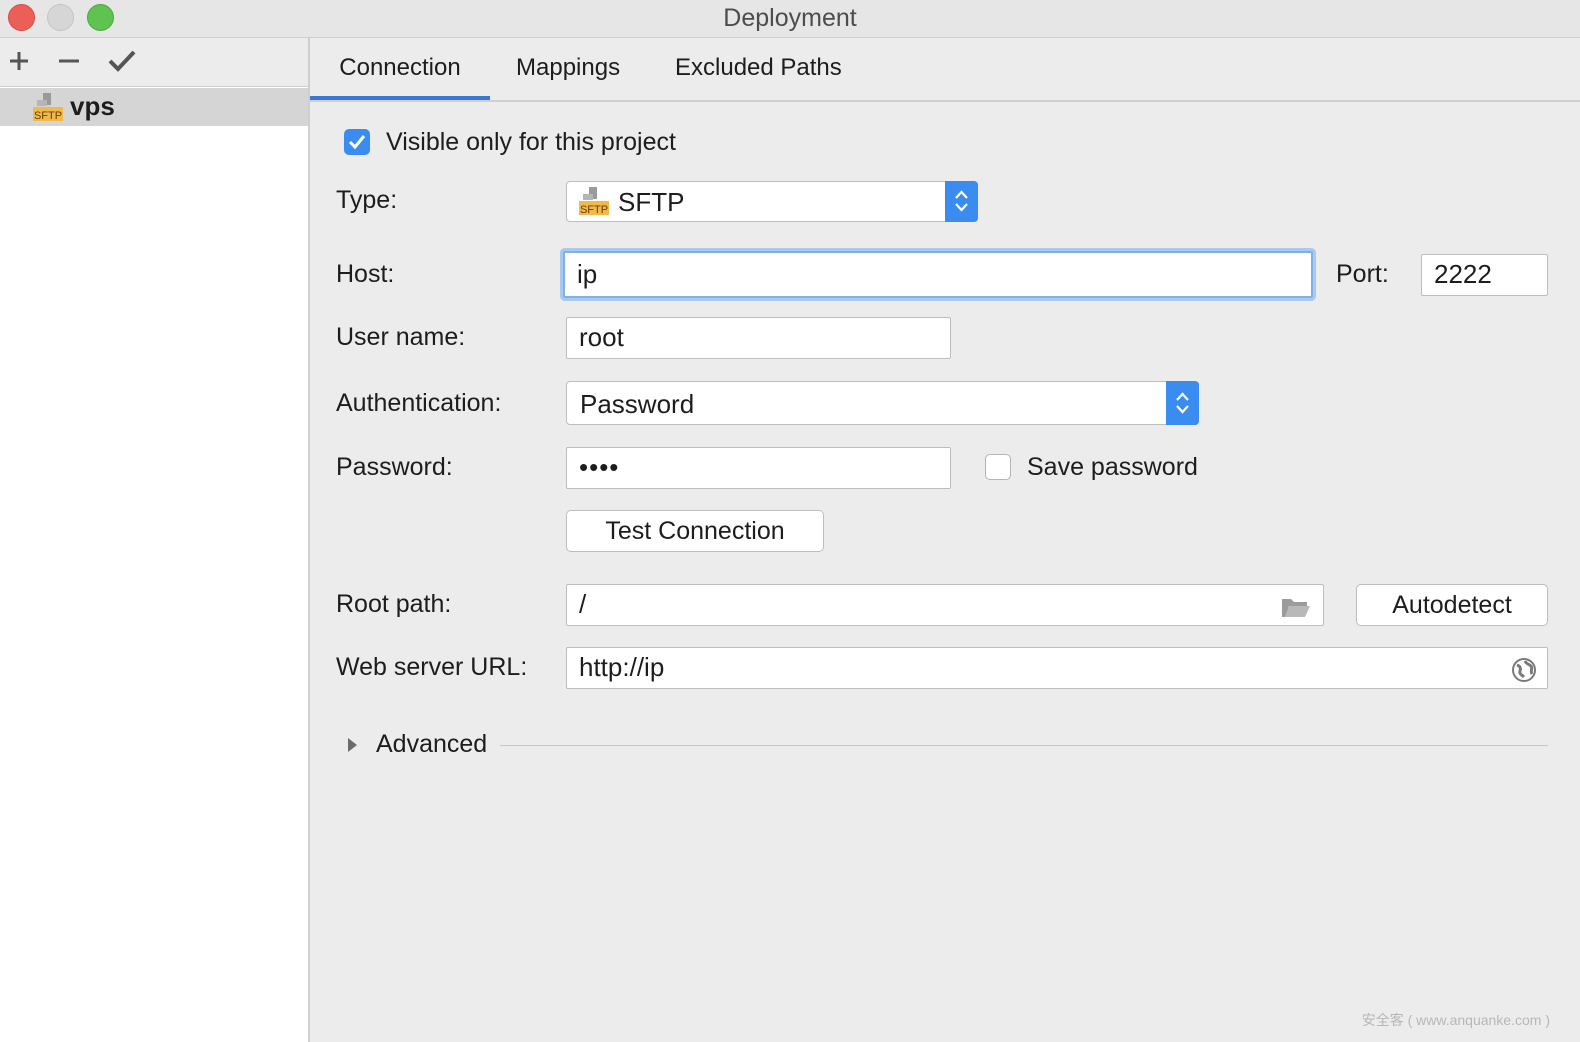 Image resolution: width=1580 pixels, height=1042 pixels. Describe the element at coordinates (1524, 668) in the screenshot. I see `open-in-browser-globe-icon` at that location.